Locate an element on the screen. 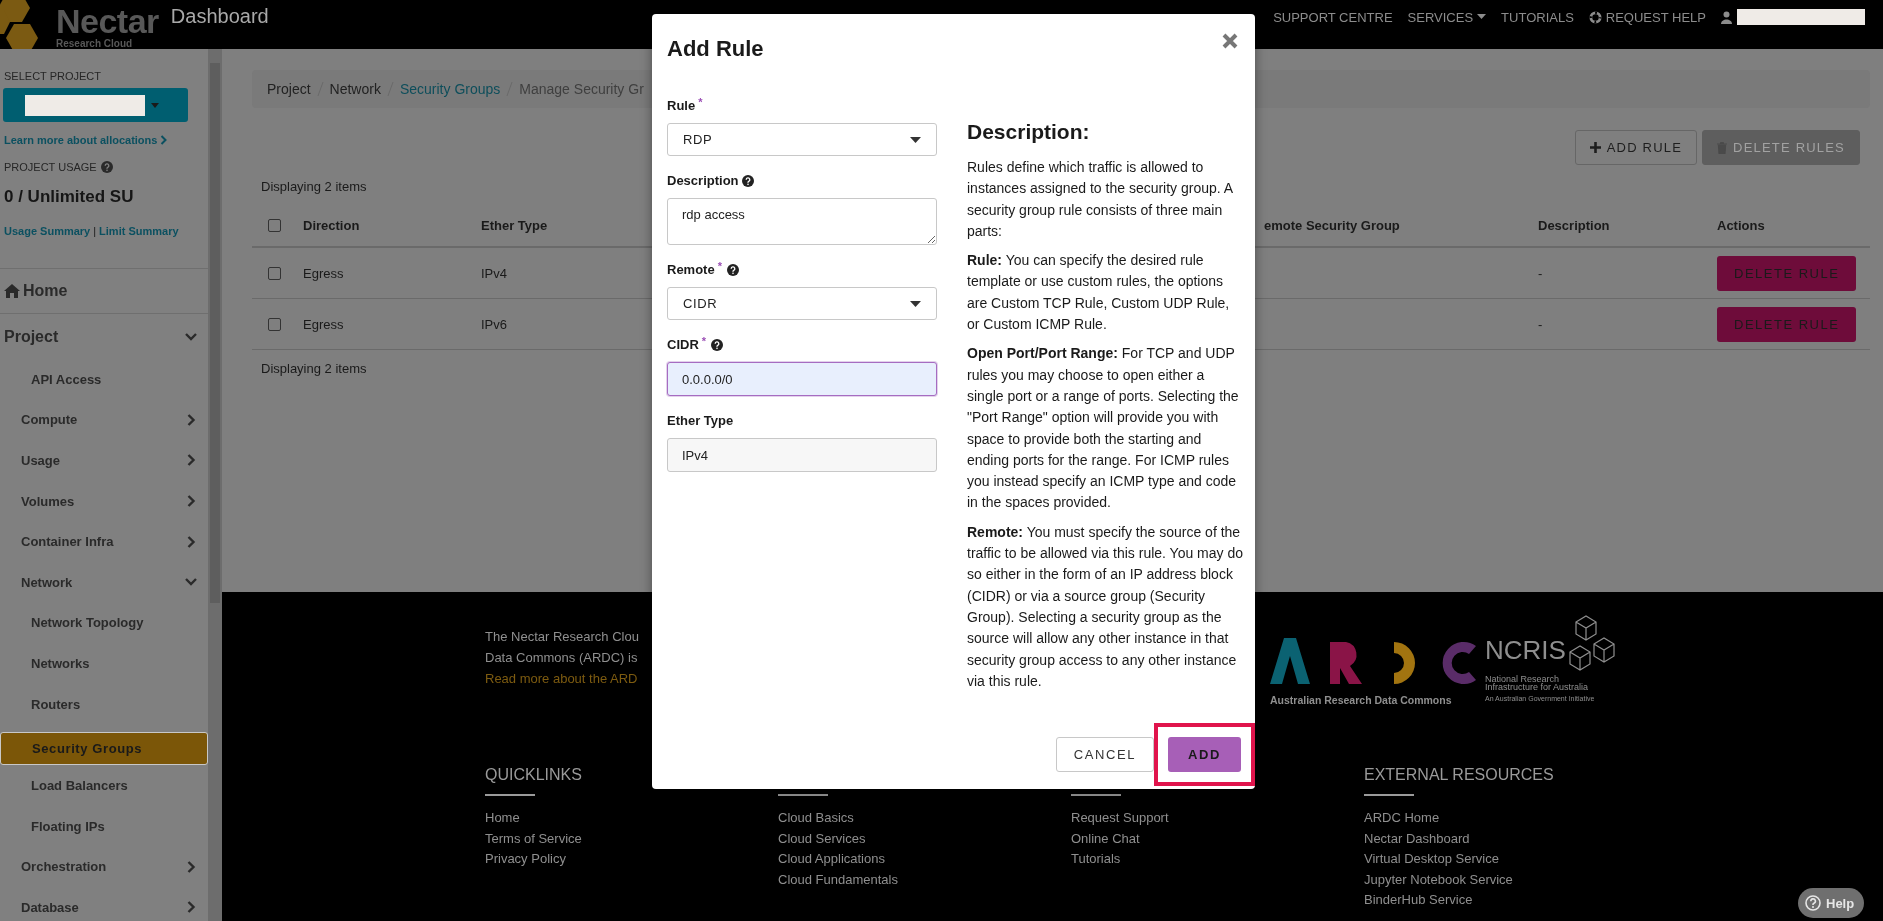 The height and width of the screenshot is (921, 1883). footer-link: Cloud Services is located at coordinates (924, 838).